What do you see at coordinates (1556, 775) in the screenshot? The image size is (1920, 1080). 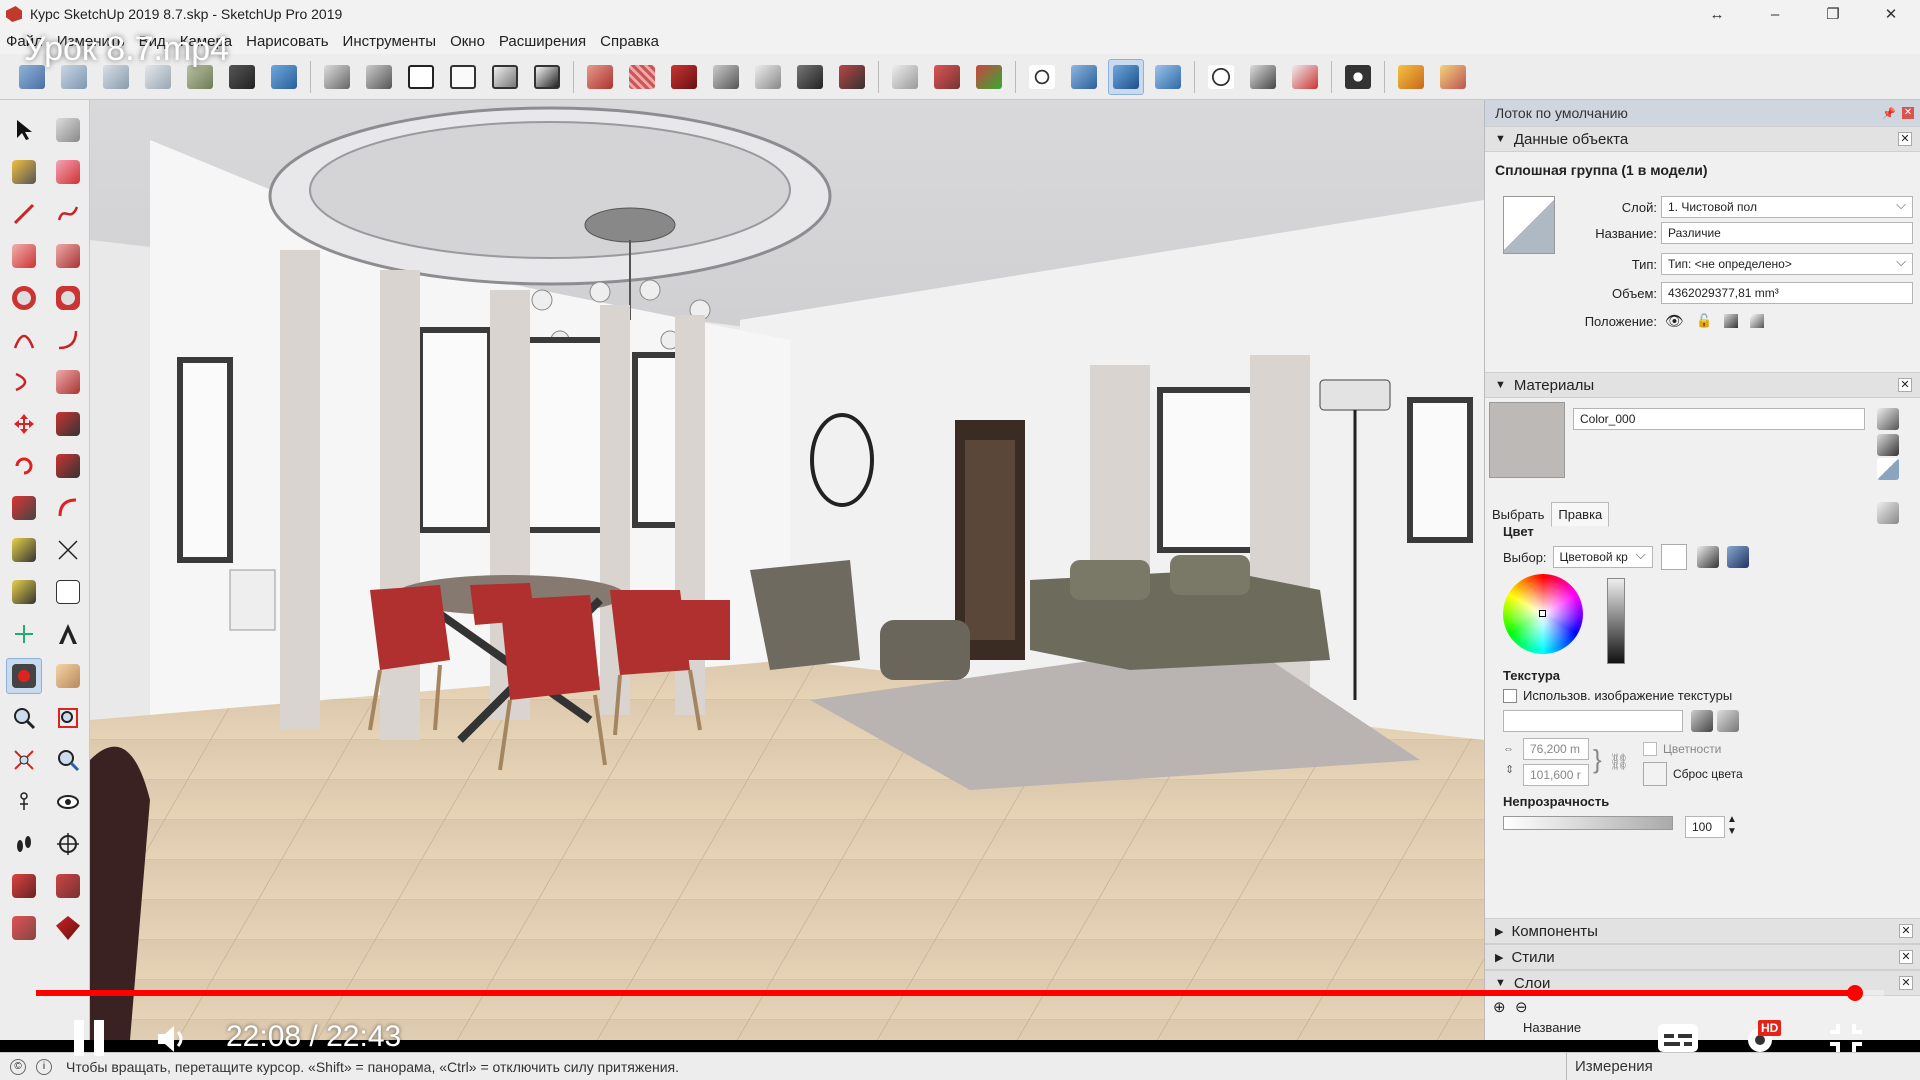 I see `texture-height-field: 101,600 r` at bounding box center [1556, 775].